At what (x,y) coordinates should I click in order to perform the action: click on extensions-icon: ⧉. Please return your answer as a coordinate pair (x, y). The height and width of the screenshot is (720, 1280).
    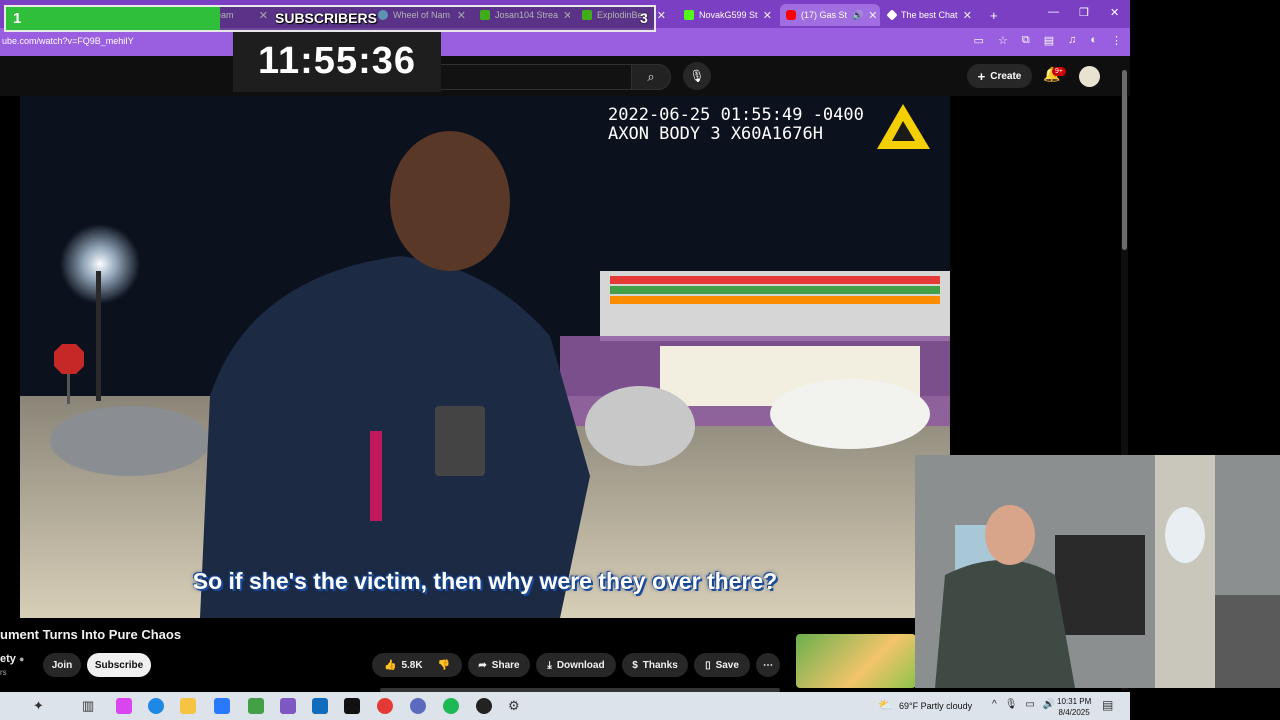
    Looking at the image, I should click on (1026, 40).